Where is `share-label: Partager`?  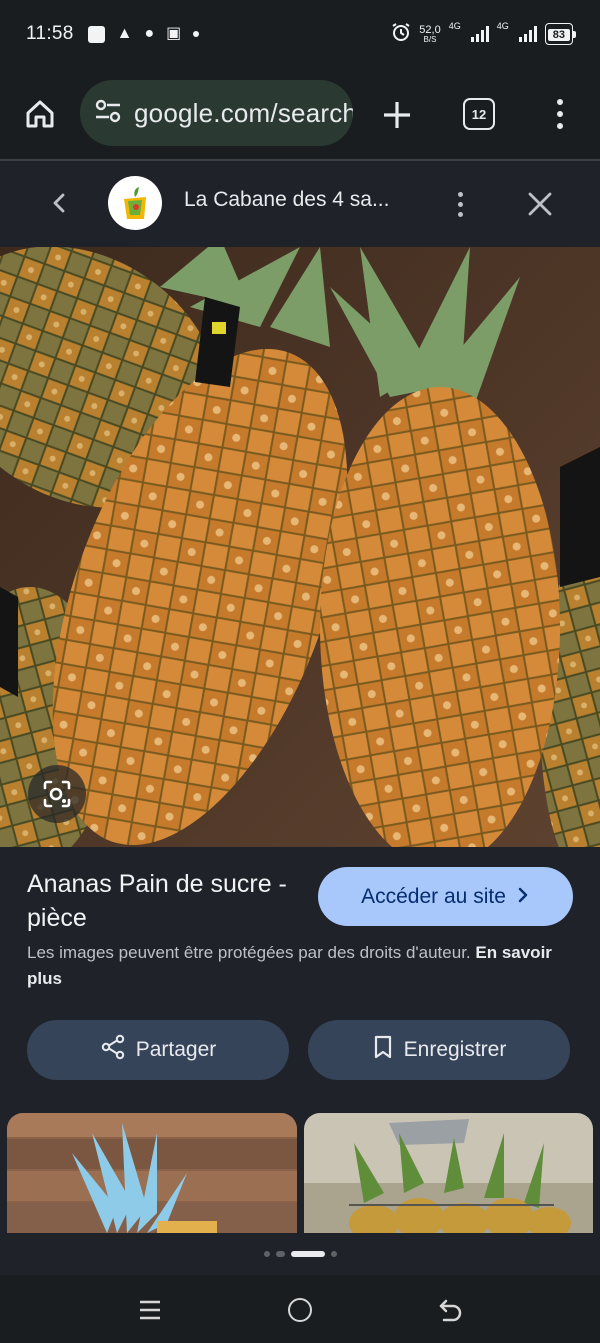
share-label: Partager is located at coordinates (176, 1049).